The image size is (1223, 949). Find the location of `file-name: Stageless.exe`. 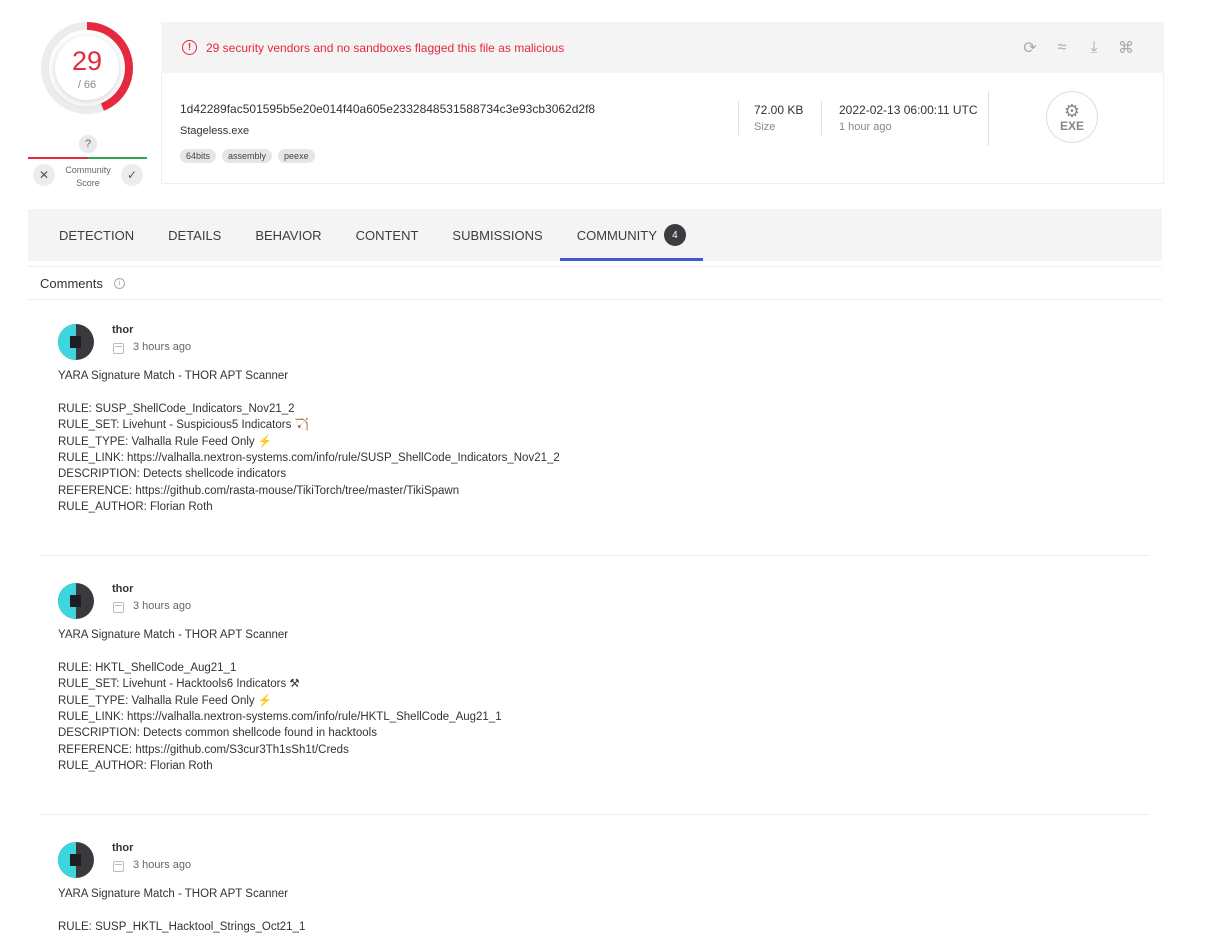

file-name: Stageless.exe is located at coordinates (215, 131).